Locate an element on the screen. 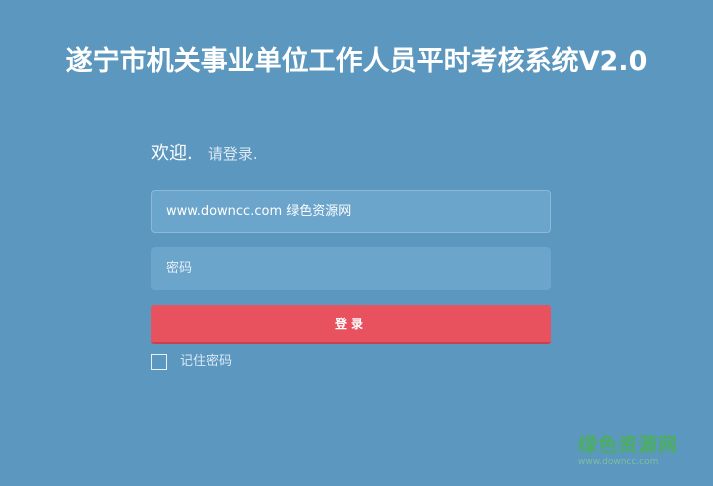 The height and width of the screenshot is (486, 713). welcome-heading: 欢迎. is located at coordinates (172, 153).